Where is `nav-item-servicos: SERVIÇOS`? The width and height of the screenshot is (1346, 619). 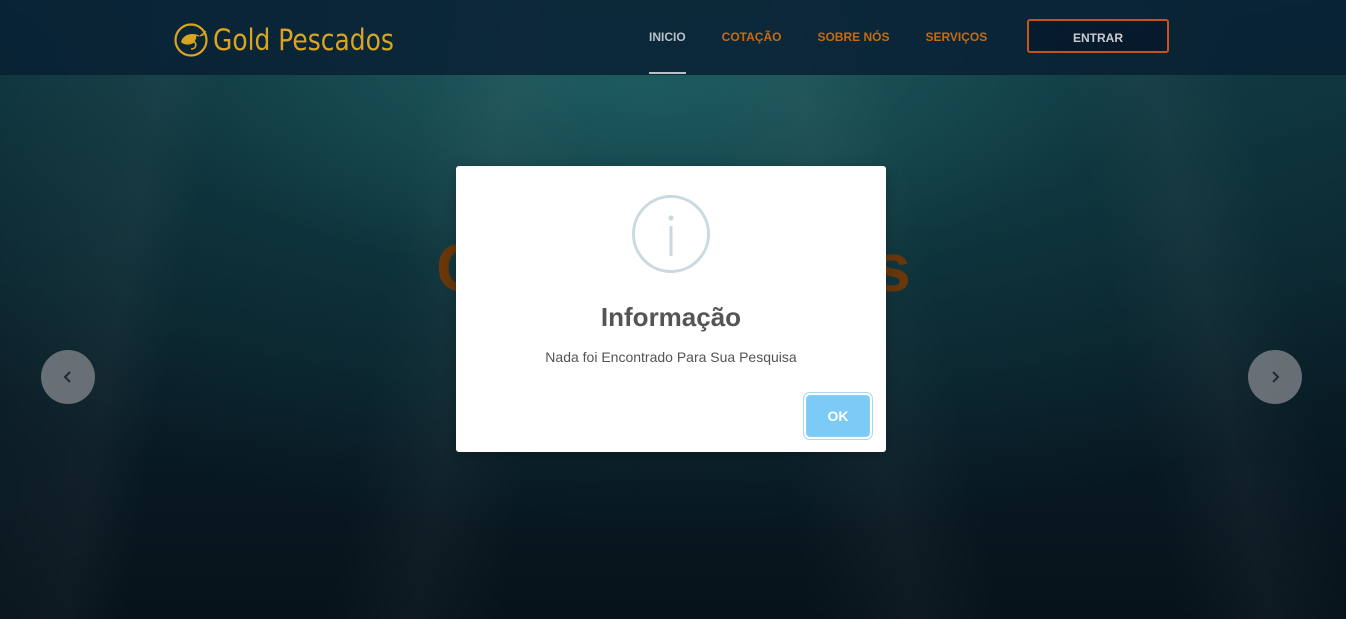
nav-item-servicos: SERVIÇOS is located at coordinates (956, 37).